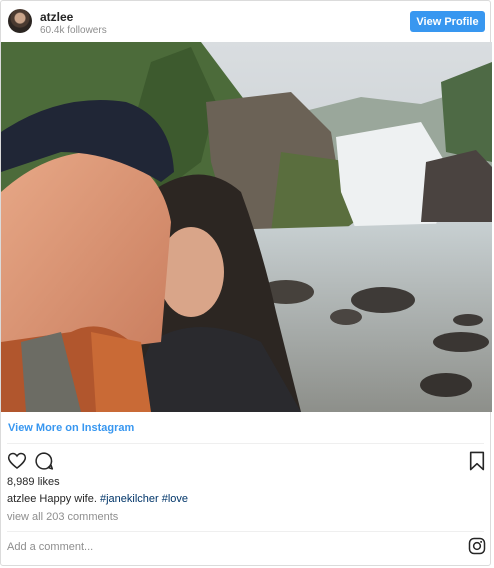 The width and height of the screenshot is (494, 568). I want to click on comment-bubble-icon, so click(45, 462).